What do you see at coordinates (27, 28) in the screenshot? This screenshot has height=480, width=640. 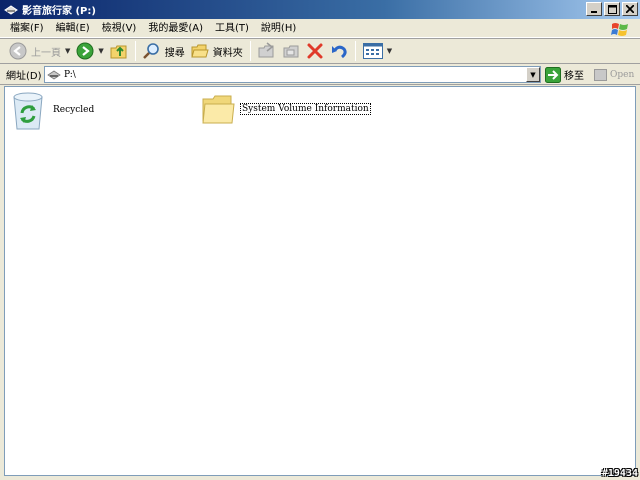 I see `menu-file: 檔案(F)` at bounding box center [27, 28].